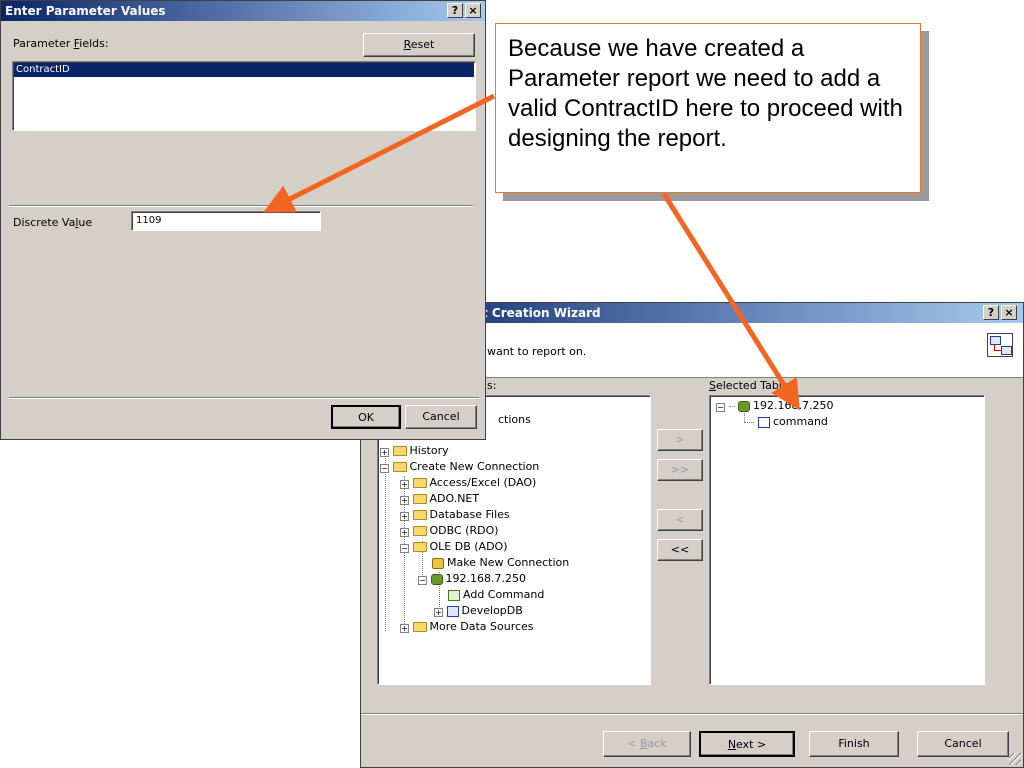 Image resolution: width=1024 pixels, height=768 pixels. Describe the element at coordinates (774, 406) in the screenshot. I see `selected-item-server: − 192.168.7.250` at that location.